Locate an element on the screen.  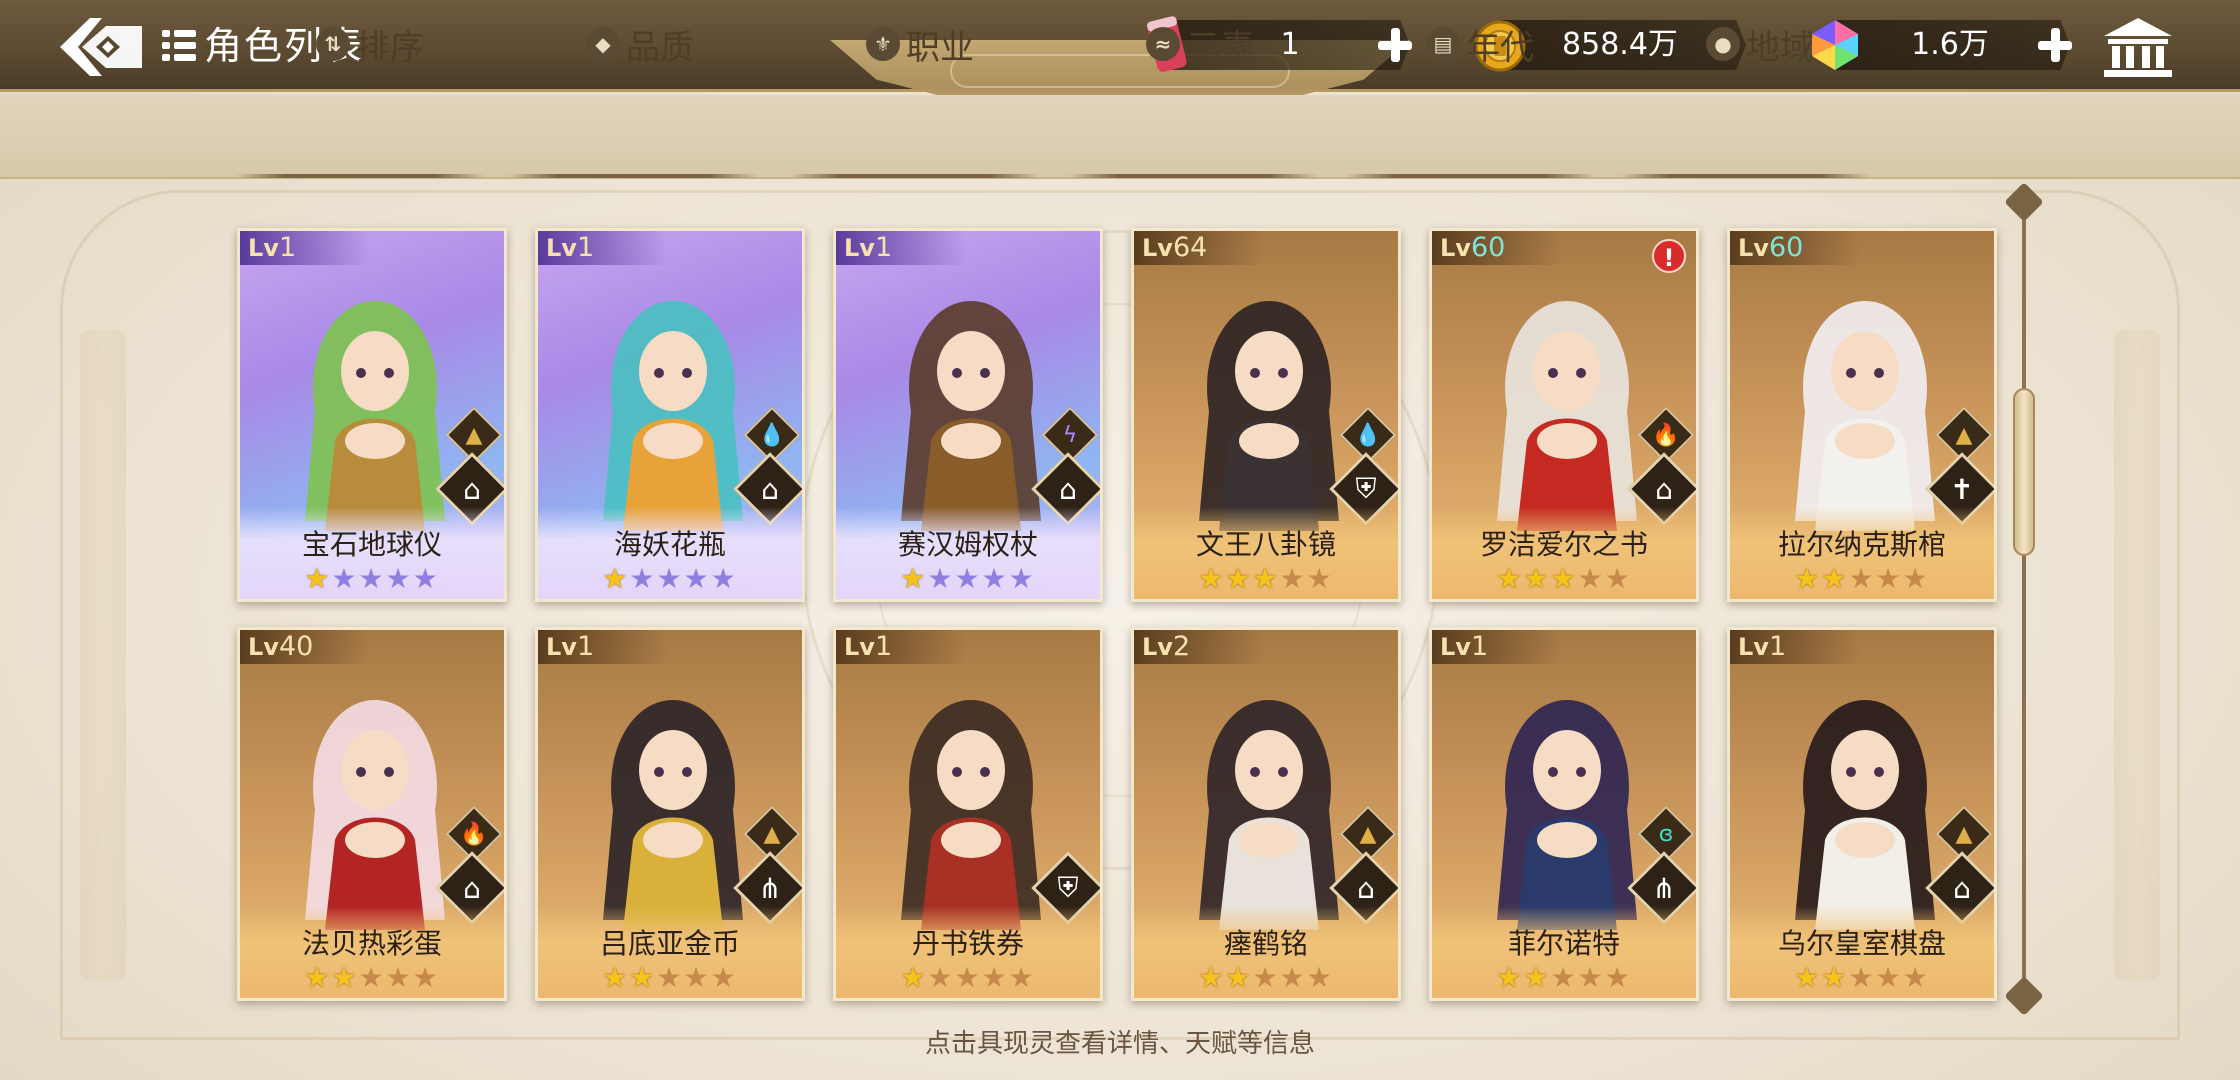
add-gem-button is located at coordinates (2055, 45).